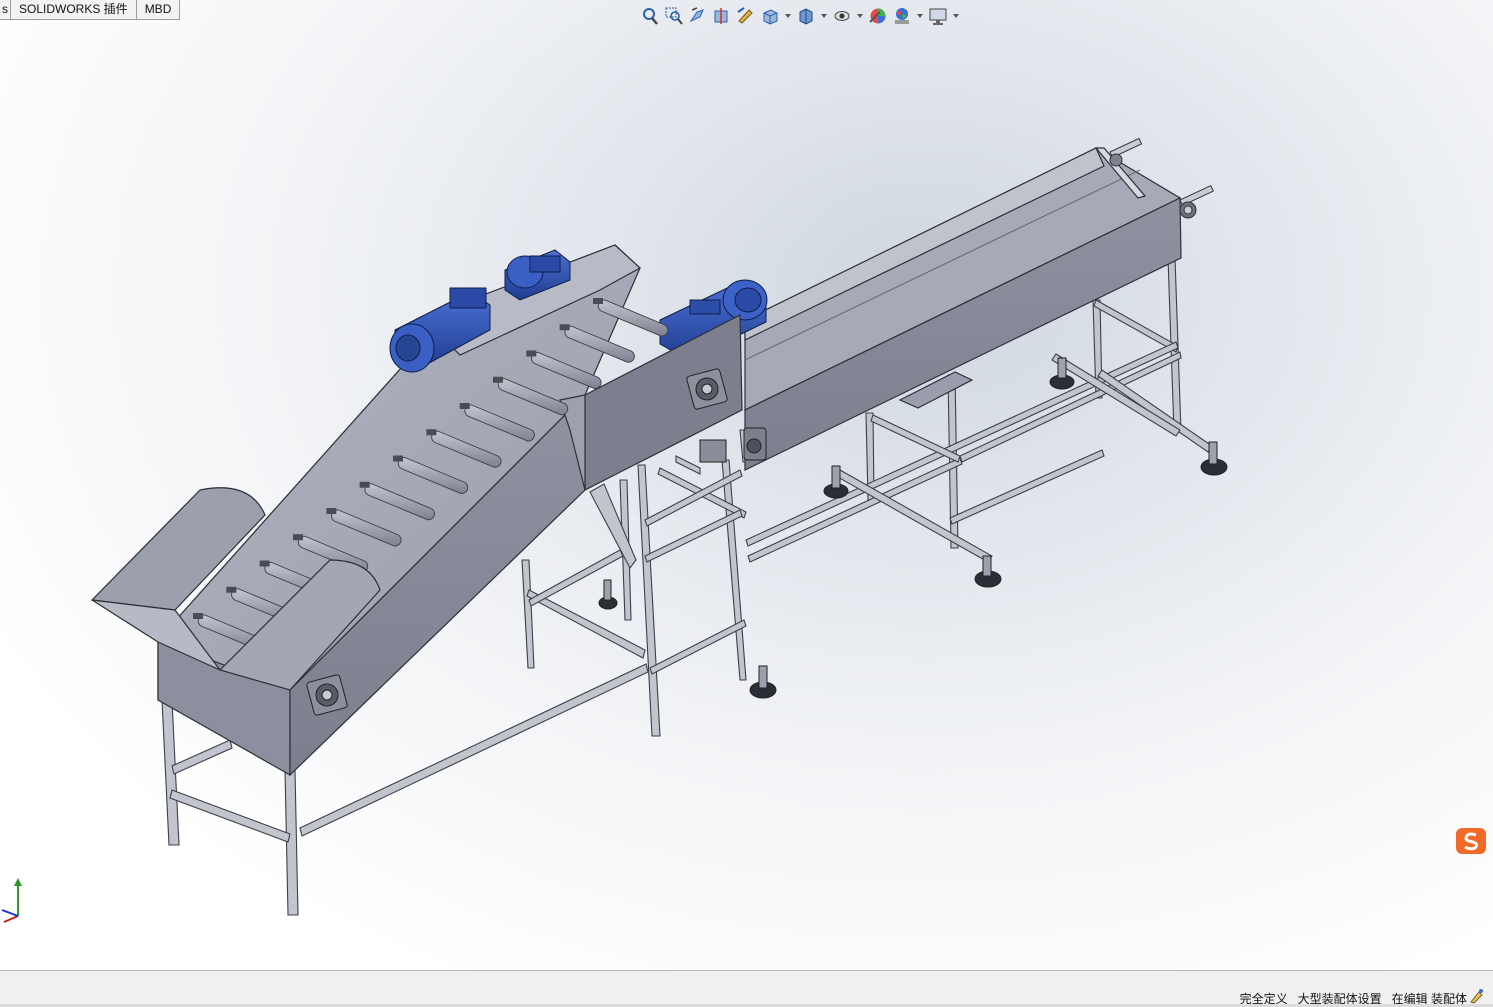  I want to click on display-style-icon, so click(806, 16).